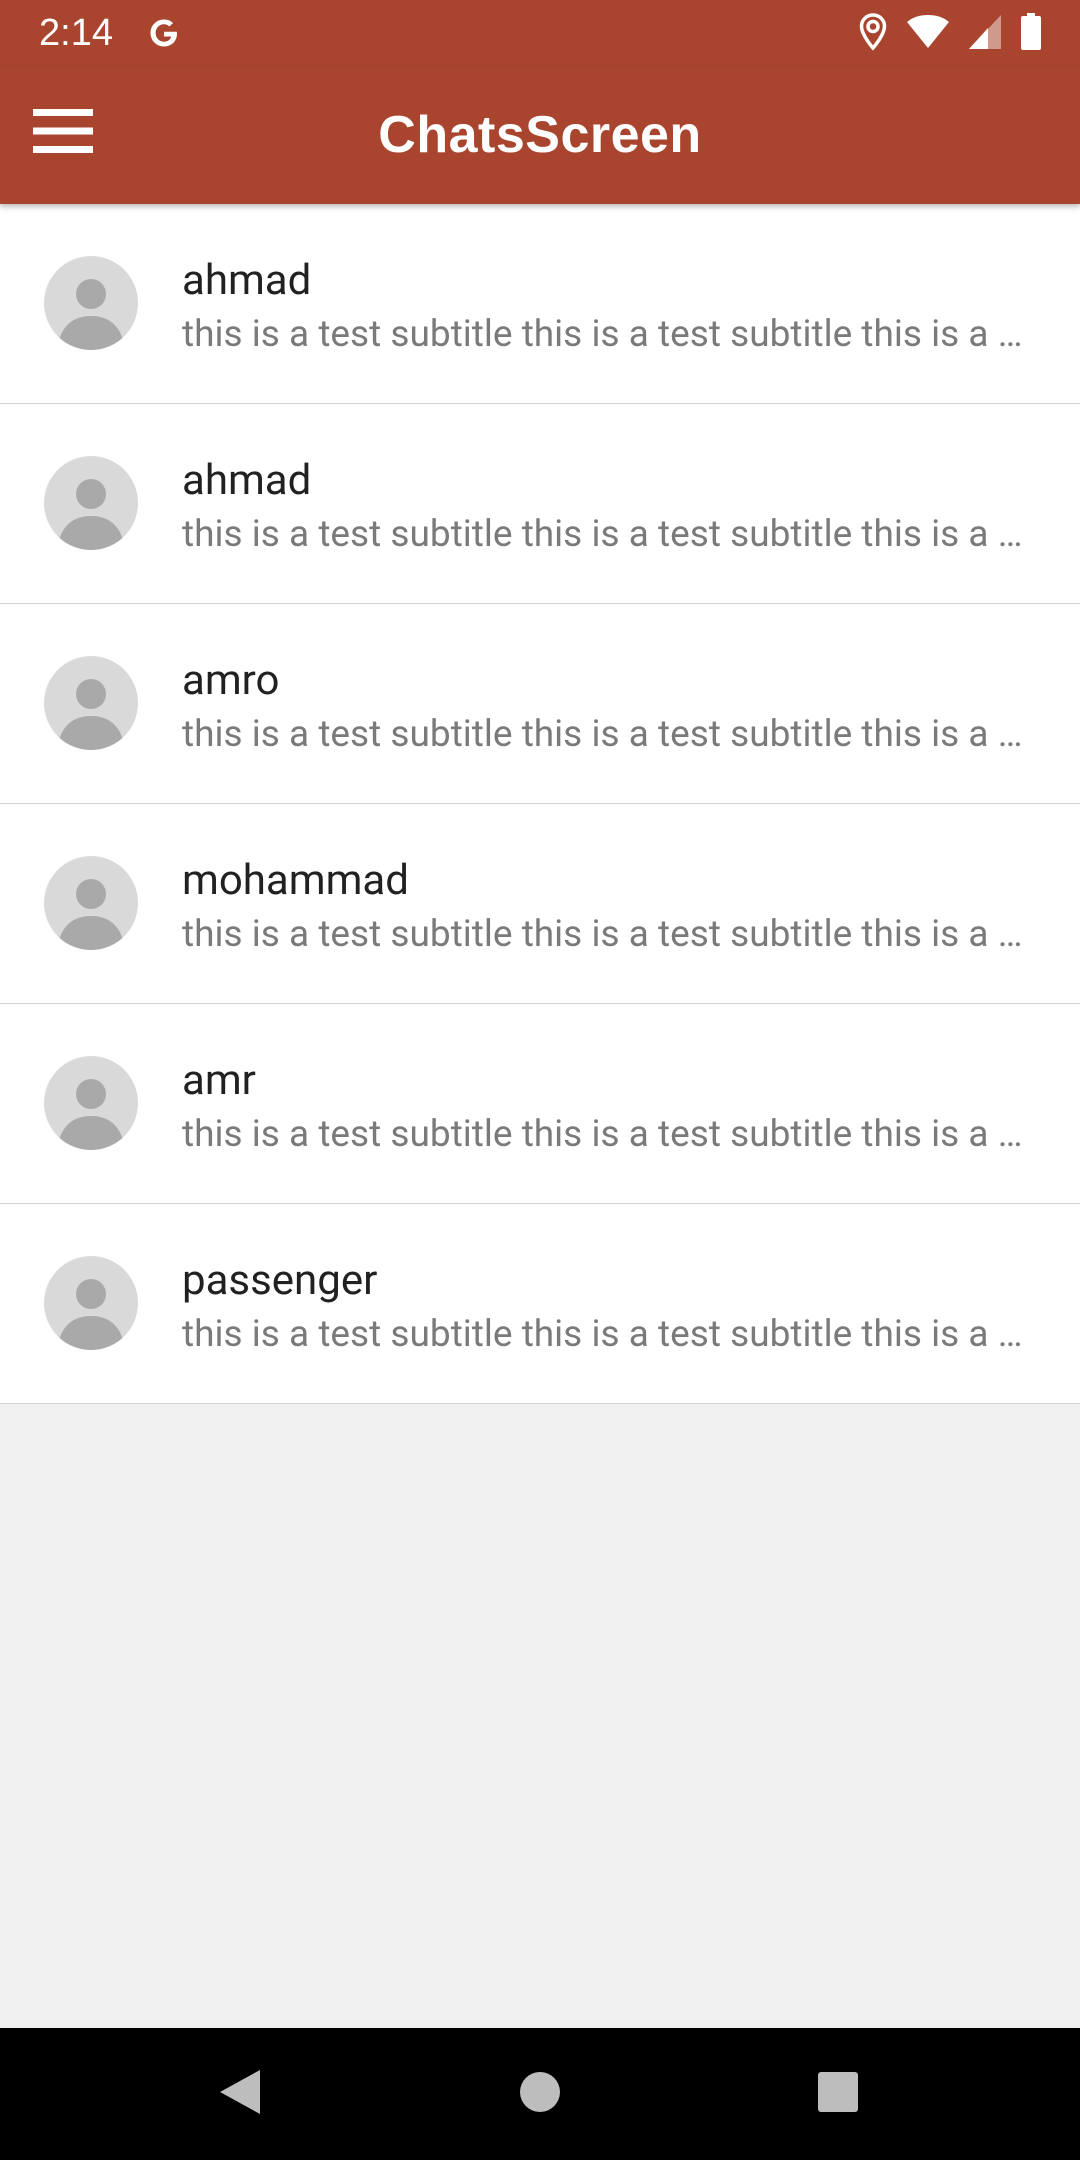  What do you see at coordinates (873, 34) in the screenshot?
I see `location-icon` at bounding box center [873, 34].